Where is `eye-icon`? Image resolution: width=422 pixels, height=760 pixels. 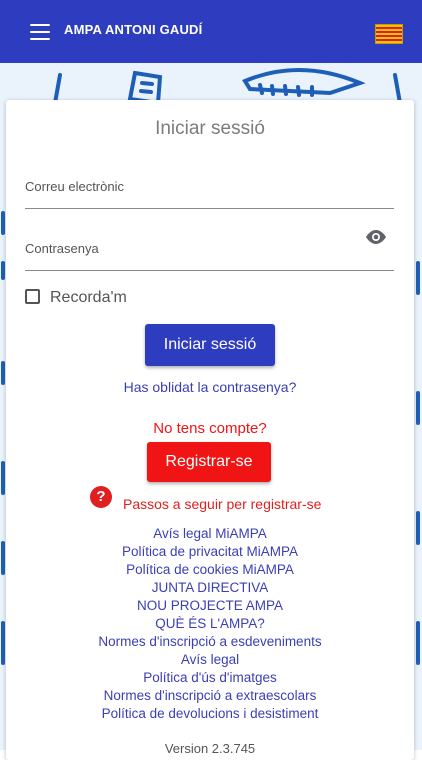 eye-icon is located at coordinates (376, 237).